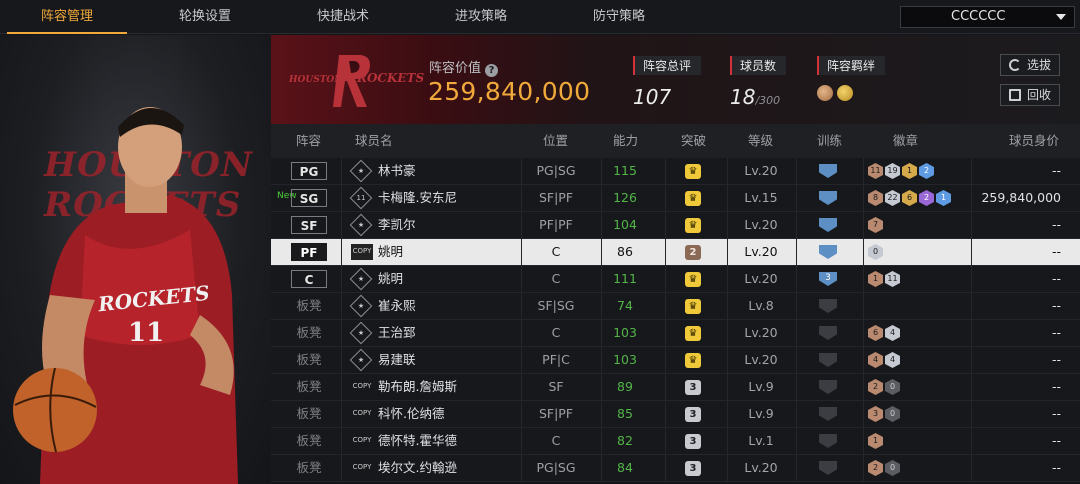 Image resolution: width=1080 pixels, height=484 pixels. Describe the element at coordinates (761, 332) in the screenshot. I see `player-level: Lv.20` at that location.